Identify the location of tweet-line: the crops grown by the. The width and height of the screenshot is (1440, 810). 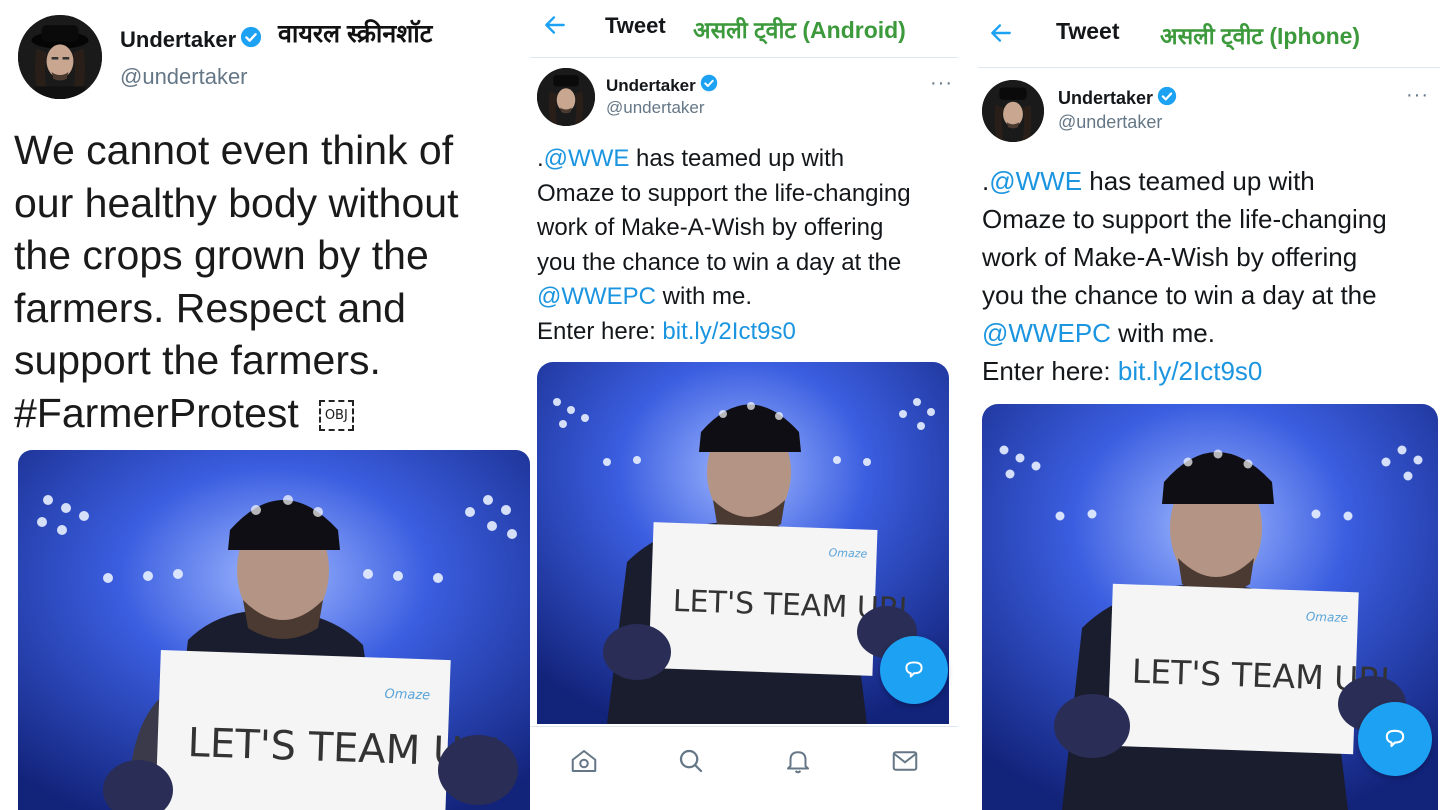
(221, 255).